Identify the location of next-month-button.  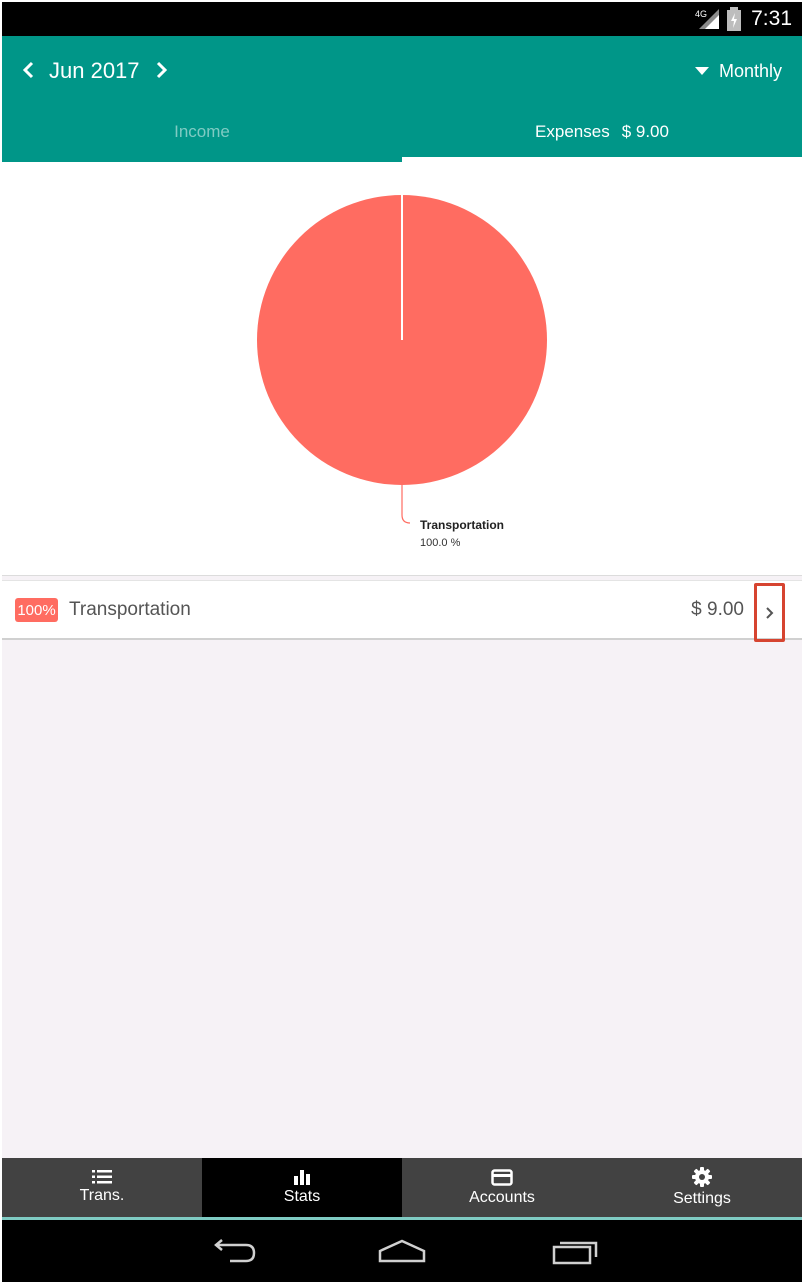
(162, 70).